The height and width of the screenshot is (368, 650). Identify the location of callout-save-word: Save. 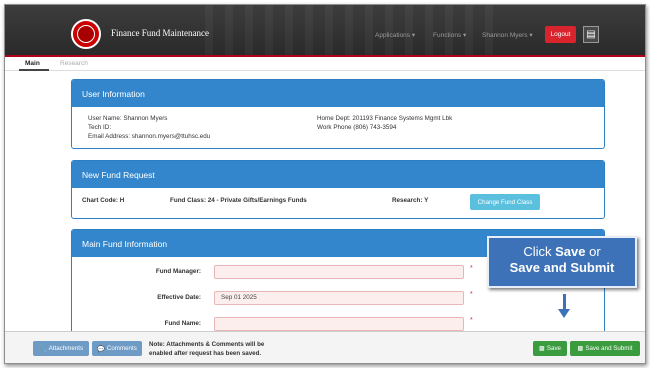
(570, 251).